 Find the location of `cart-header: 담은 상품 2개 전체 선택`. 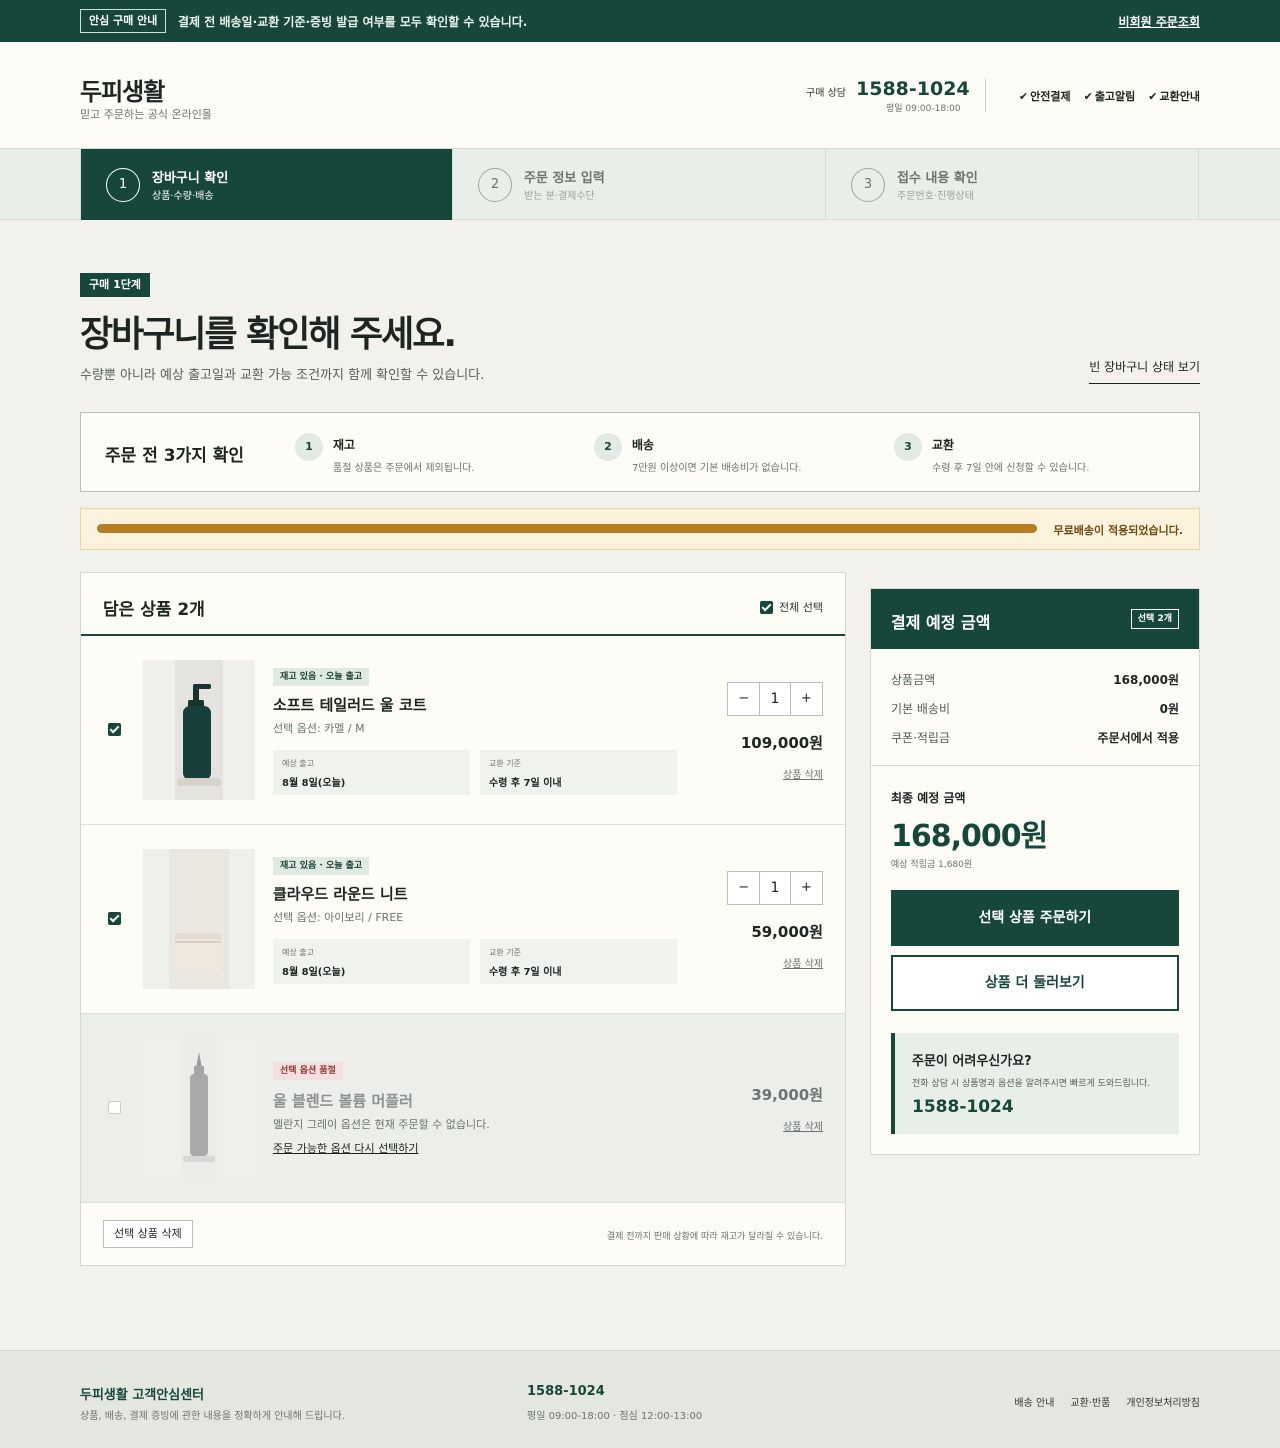

cart-header: 담은 상품 2개 전체 선택 is located at coordinates (463, 604).